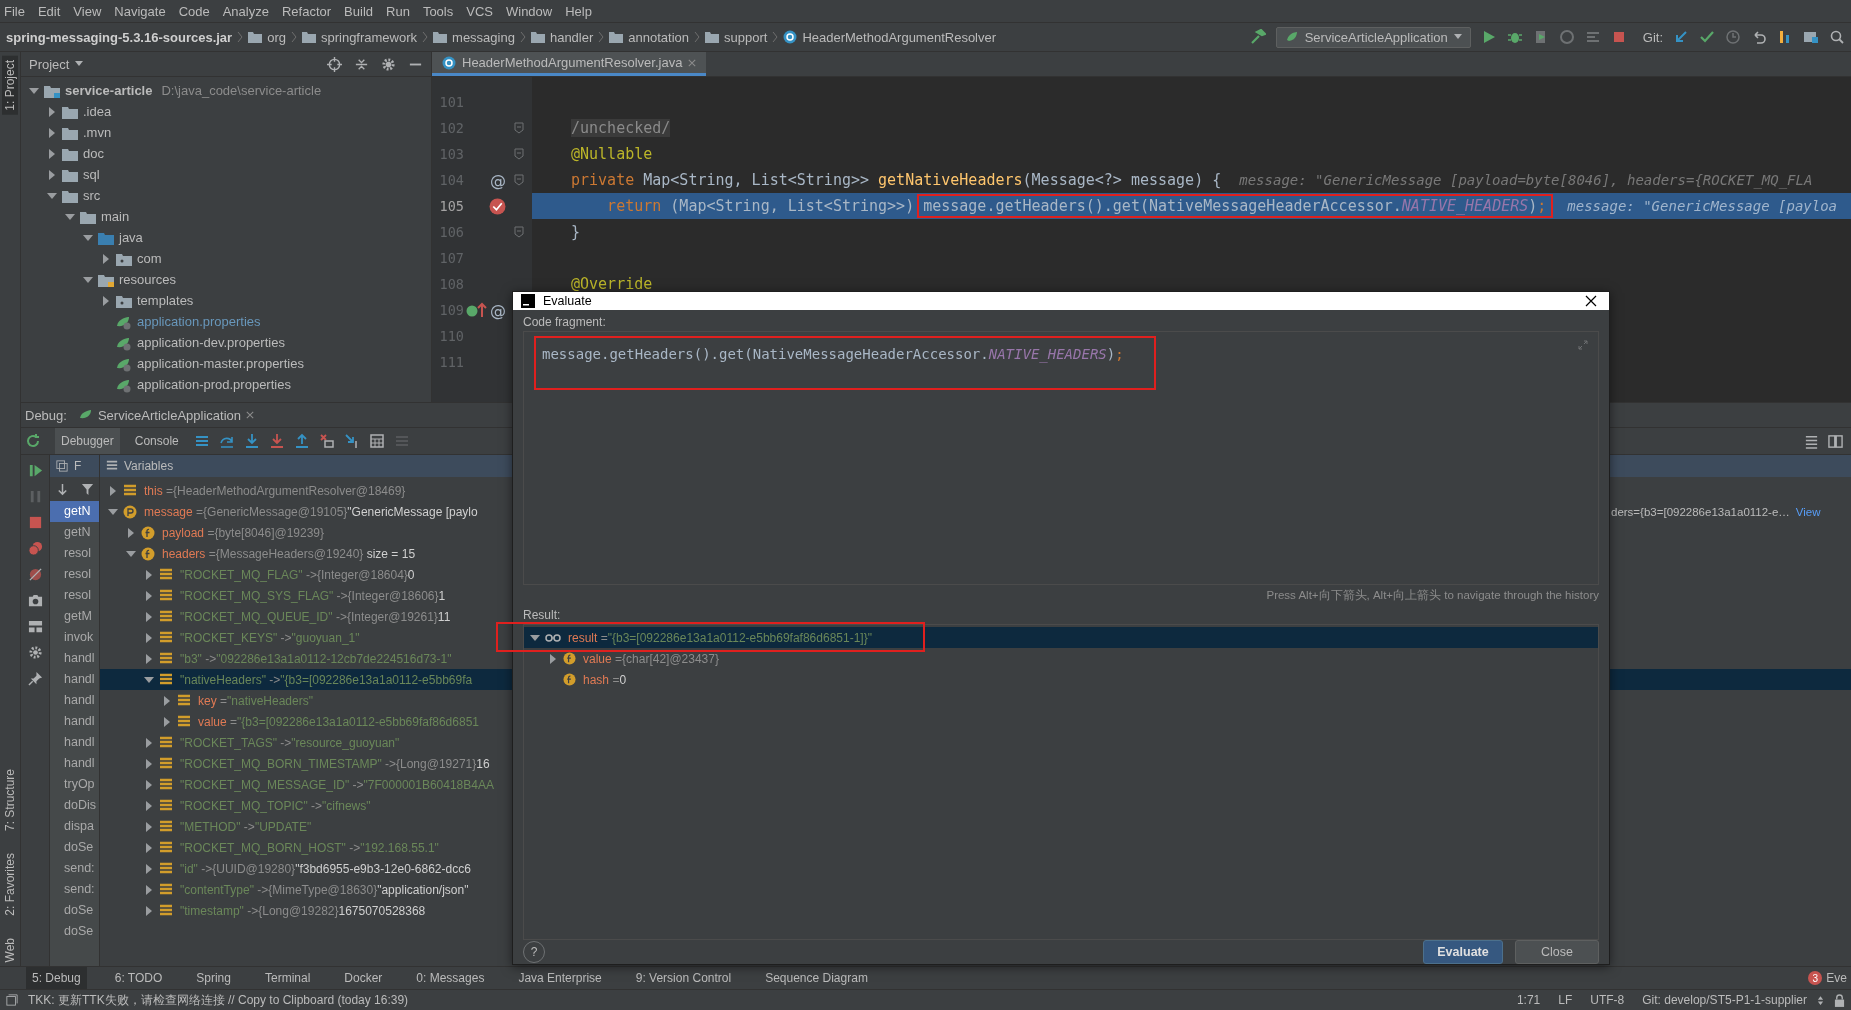 This screenshot has width=1851, height=1010. Describe the element at coordinates (325, 868) in the screenshot. I see `variable-value: "id" ->{UUID@19280}"f3bd6955-e9b3-12e0-6862-dcc6` at that location.